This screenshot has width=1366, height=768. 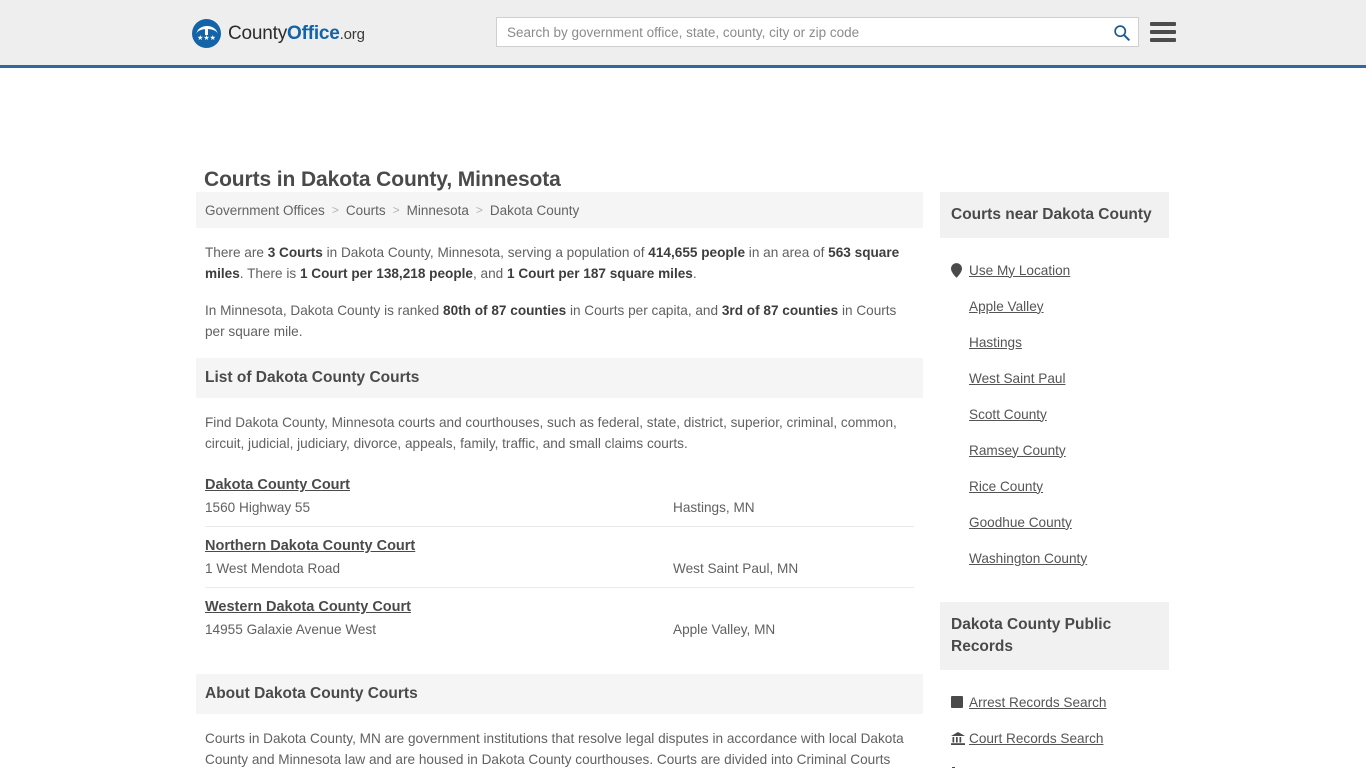 I want to click on breadcrumb-item-minnesota: Minnesota, so click(x=438, y=210).